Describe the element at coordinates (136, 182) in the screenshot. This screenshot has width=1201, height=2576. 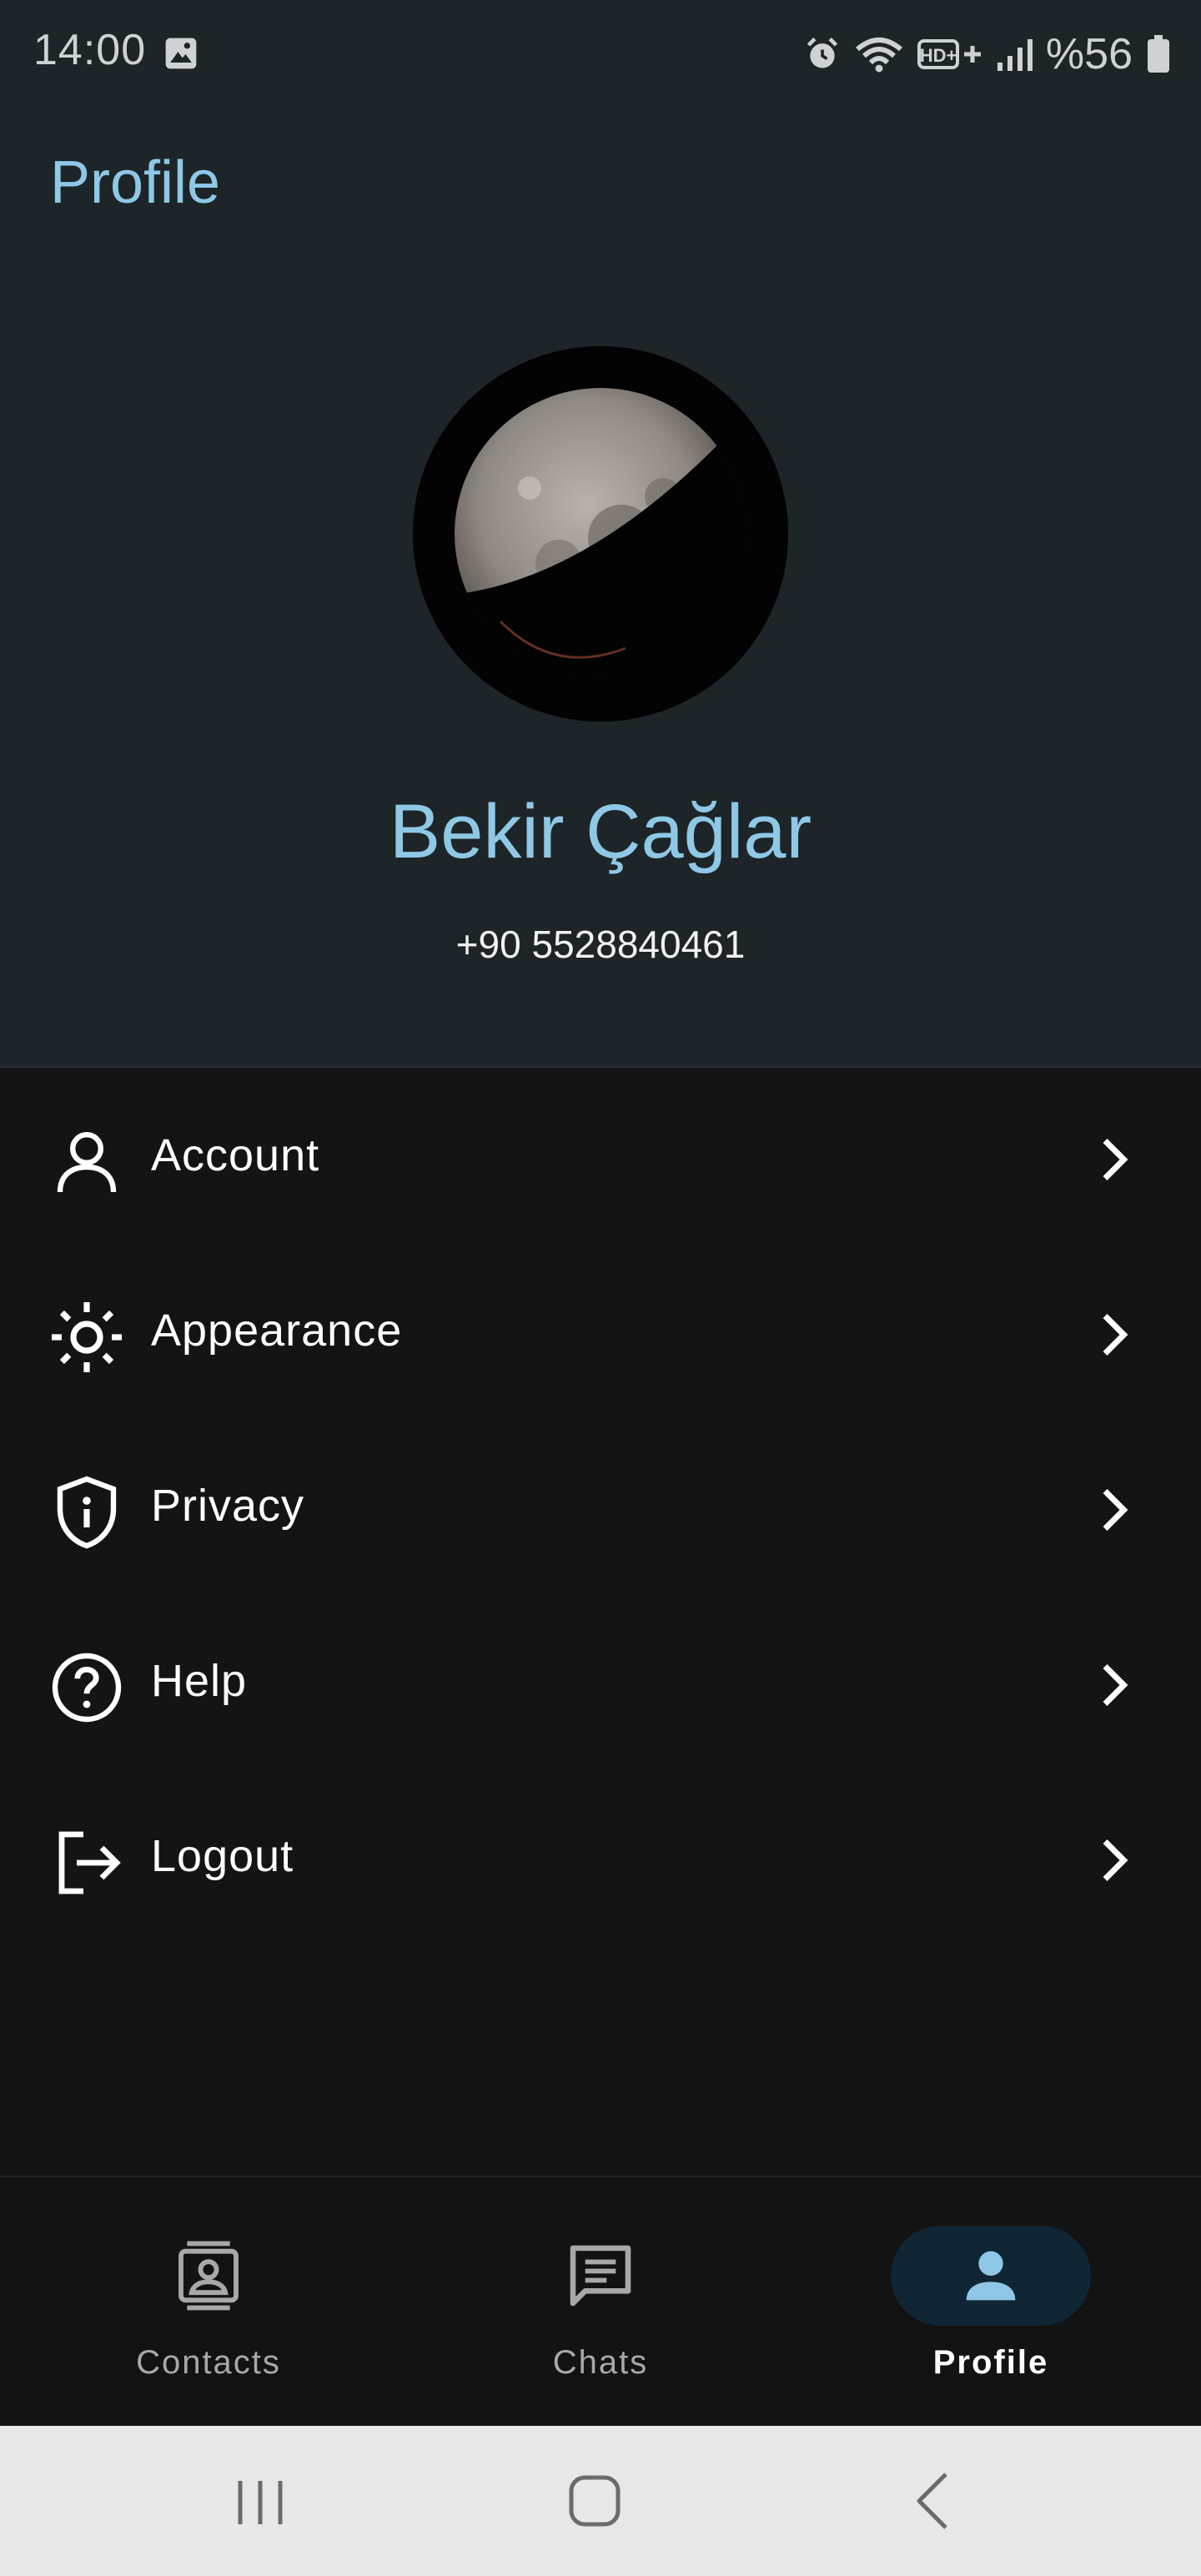
I see `page-title: Profile` at that location.